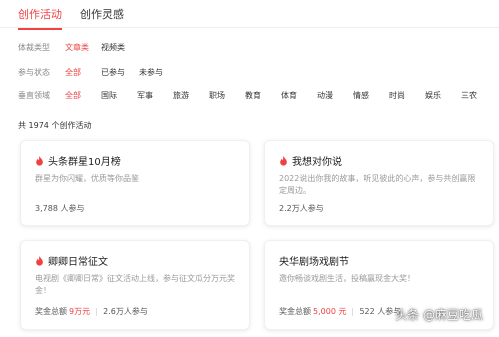 This screenshot has width=499, height=337. I want to click on participant-count: 3,788 人参与, so click(60, 208).